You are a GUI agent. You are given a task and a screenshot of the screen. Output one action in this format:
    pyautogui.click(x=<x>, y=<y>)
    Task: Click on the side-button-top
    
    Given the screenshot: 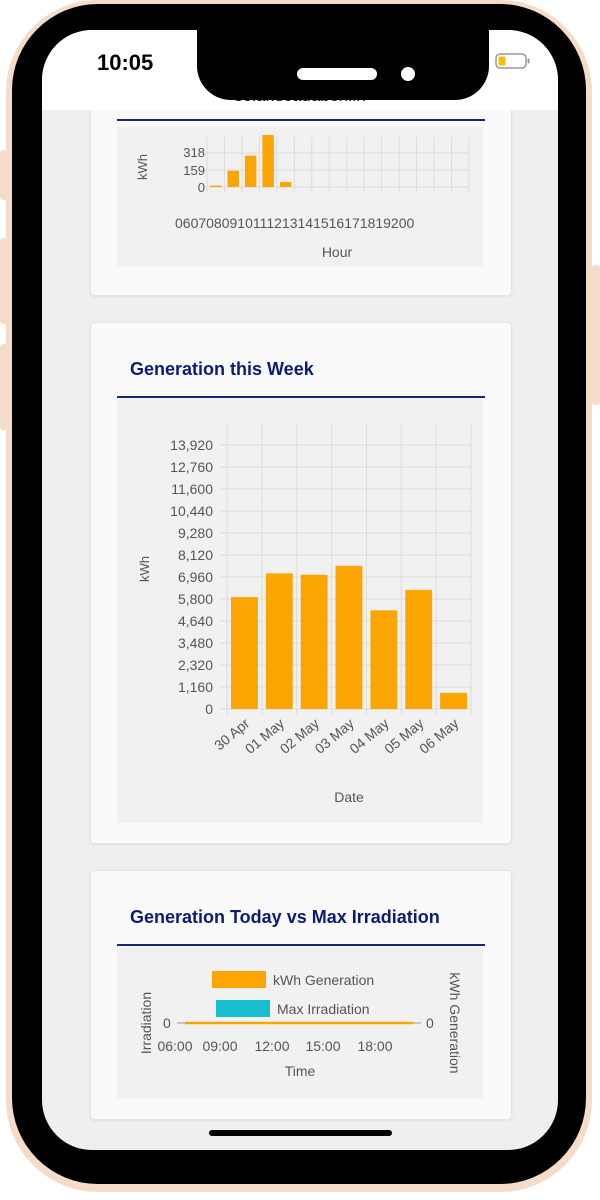 What is the action you would take?
    pyautogui.click(x=4, y=175)
    